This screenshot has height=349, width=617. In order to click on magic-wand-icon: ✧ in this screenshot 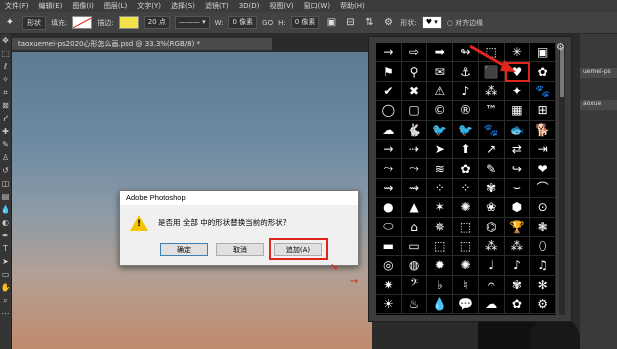, I will do `click(5, 79)`.